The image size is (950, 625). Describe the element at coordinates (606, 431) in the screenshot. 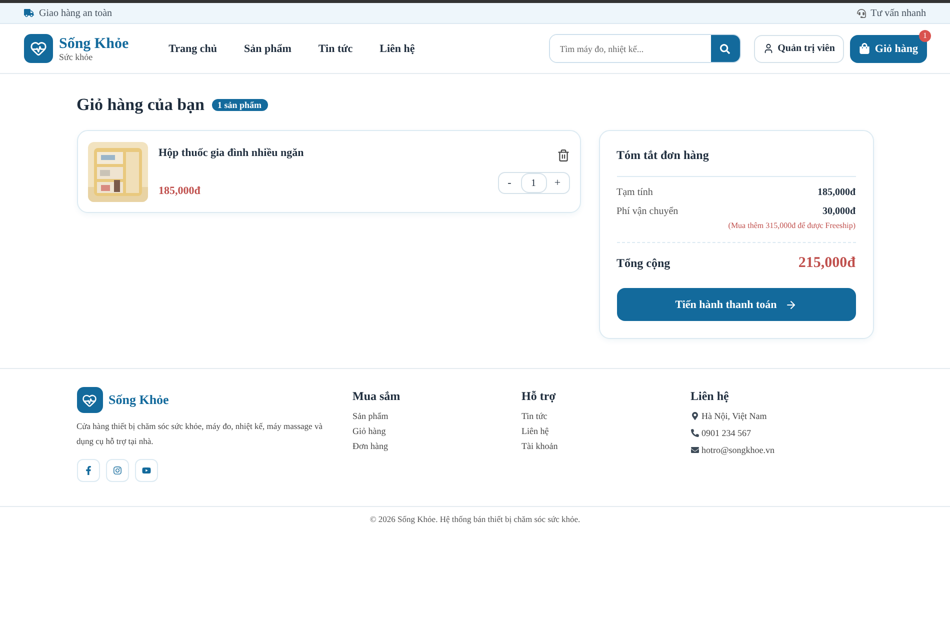

I see `footer-link: Liên hệ` at that location.